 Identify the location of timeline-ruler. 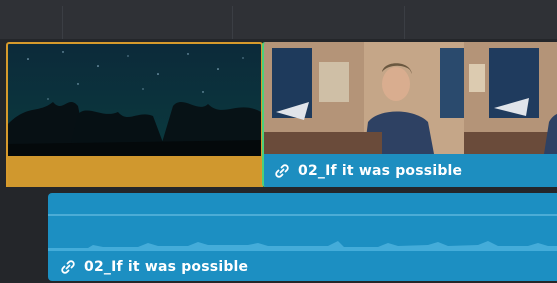
(278, 20).